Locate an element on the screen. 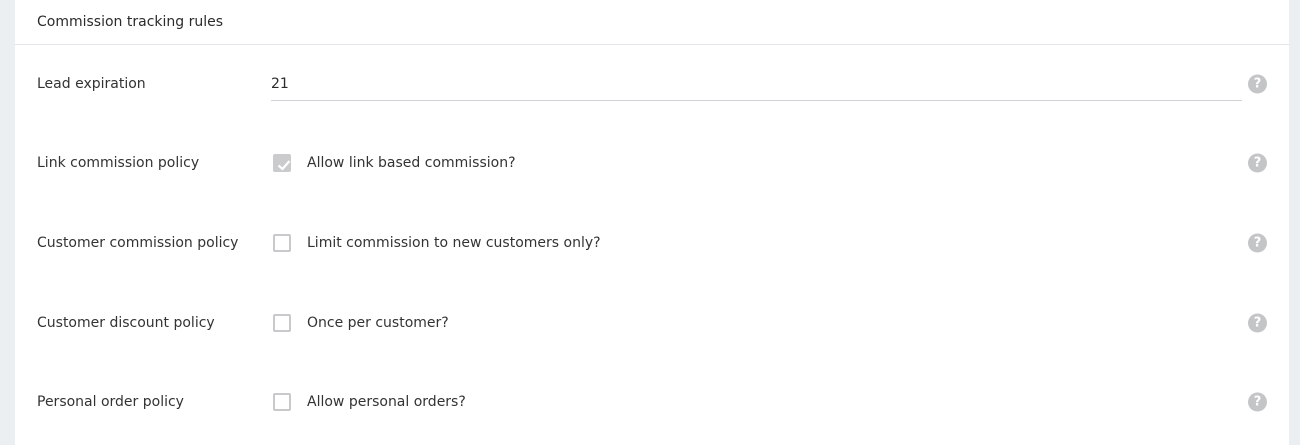 The image size is (1300, 445). customer-commission-policy-label: Customer commission policy is located at coordinates (138, 243).